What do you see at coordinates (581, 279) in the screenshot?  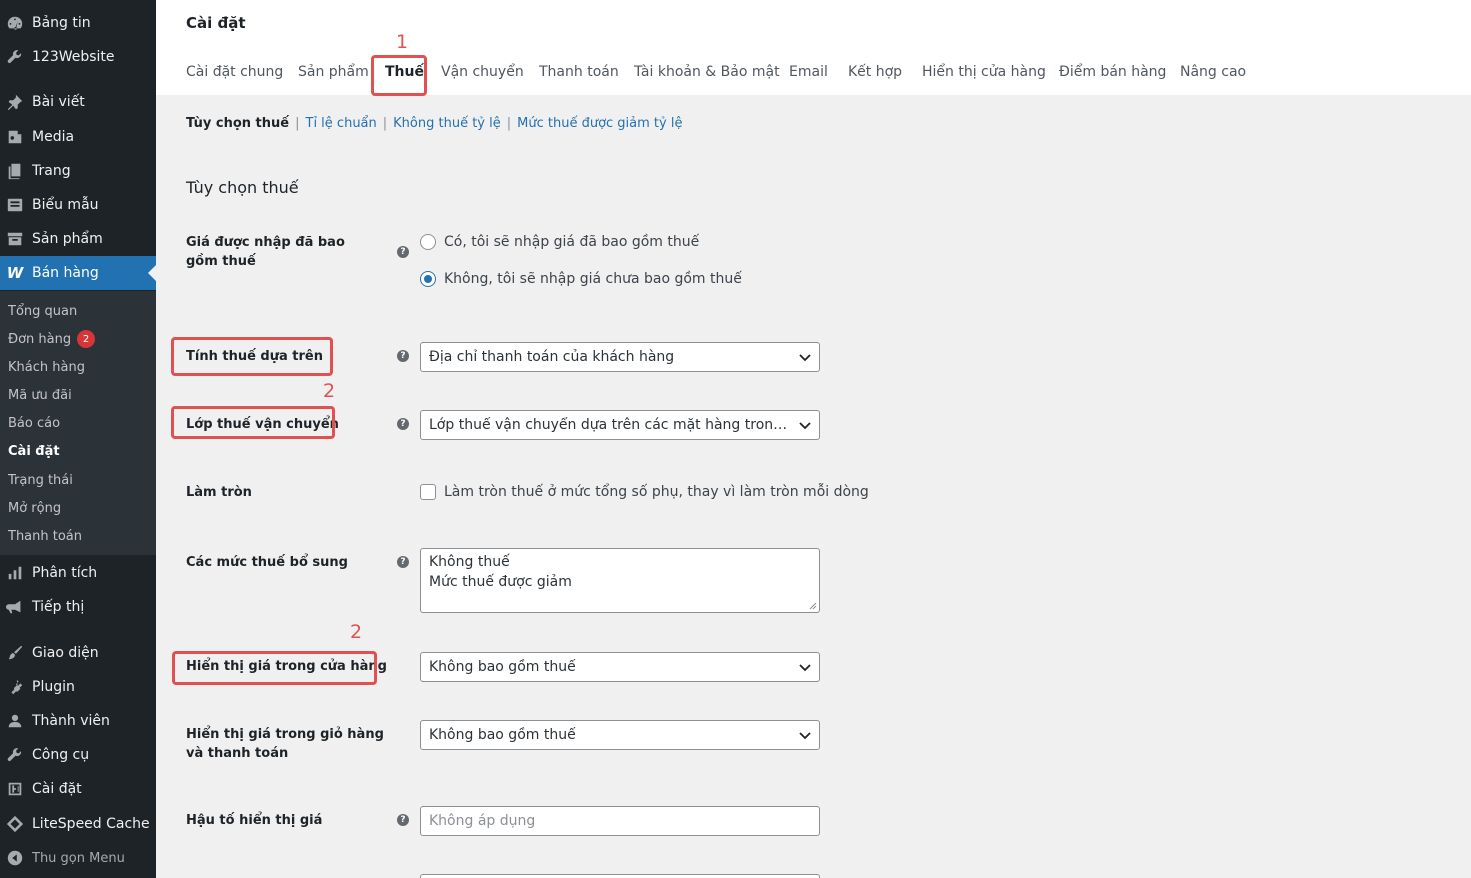 I see `radio-prices-exclude-tax: Không, tôi sẽ nhập giá chưa bao gồm thuế` at bounding box center [581, 279].